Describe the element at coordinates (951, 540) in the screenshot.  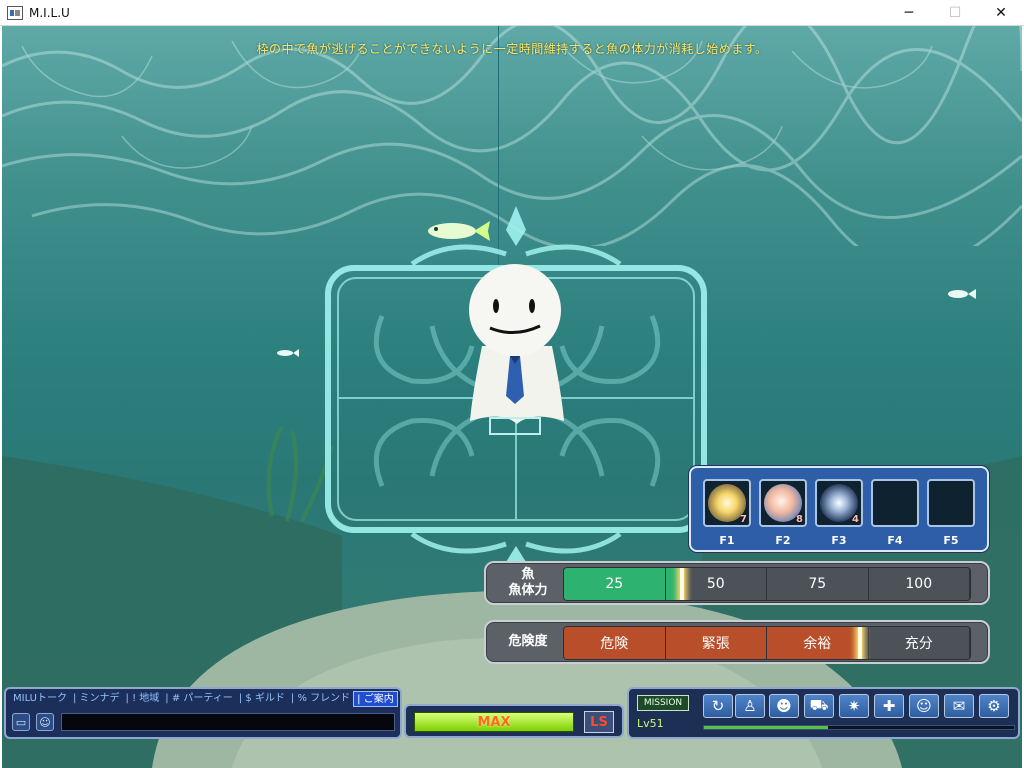
I see `skill-key-label: F5` at that location.